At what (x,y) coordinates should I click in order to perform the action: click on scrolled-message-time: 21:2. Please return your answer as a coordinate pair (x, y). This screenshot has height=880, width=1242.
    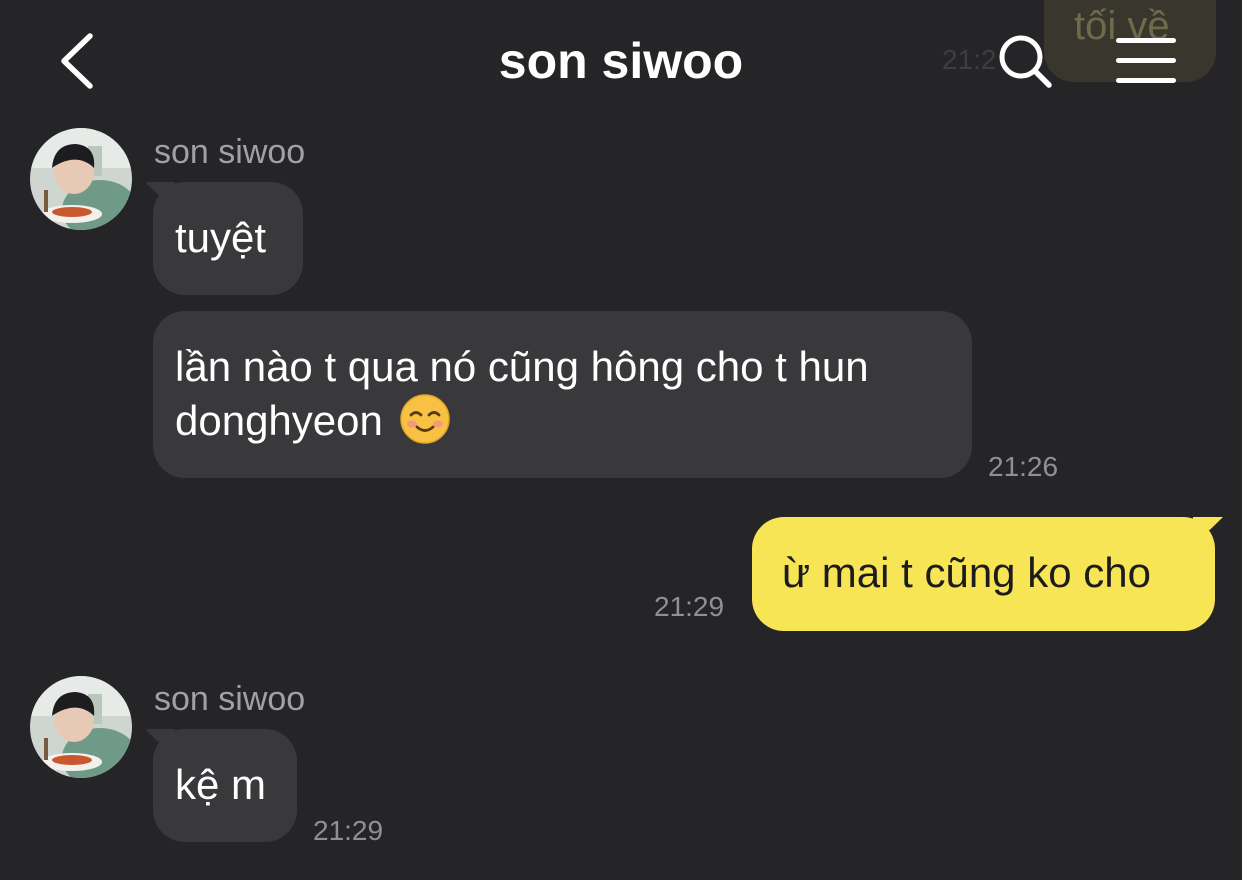
    Looking at the image, I should click on (969, 59).